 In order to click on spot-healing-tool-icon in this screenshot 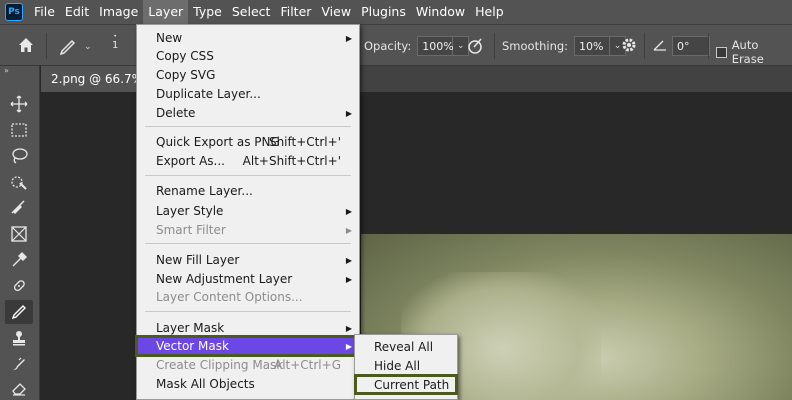, I will do `click(19, 286)`.